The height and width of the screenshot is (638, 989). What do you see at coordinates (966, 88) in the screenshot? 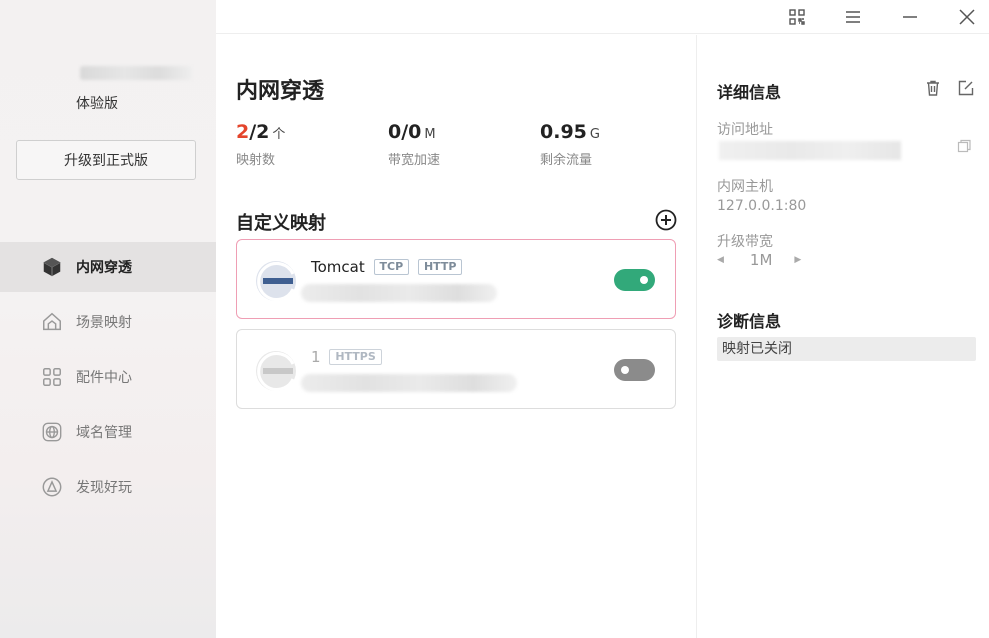
I see `edit-icon` at bounding box center [966, 88].